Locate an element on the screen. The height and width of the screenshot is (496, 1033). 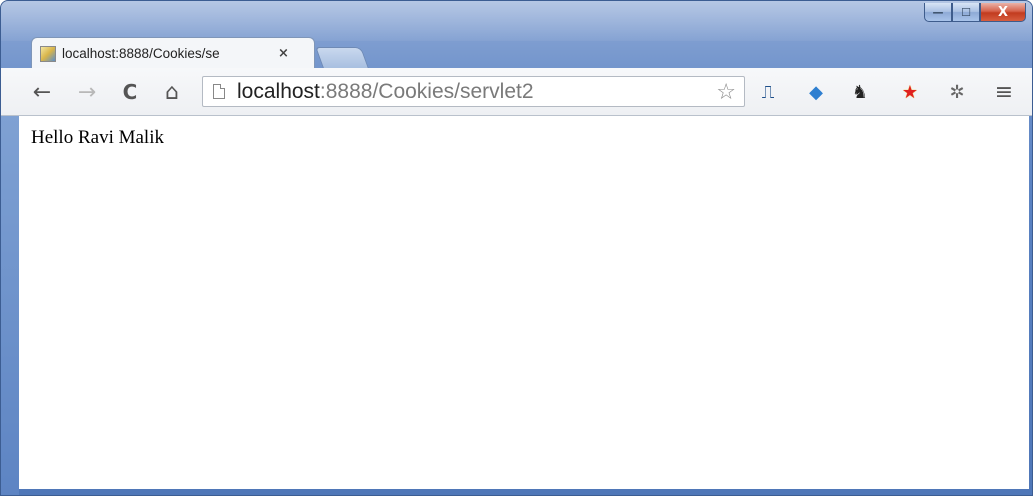
new-tab-button is located at coordinates (342, 57).